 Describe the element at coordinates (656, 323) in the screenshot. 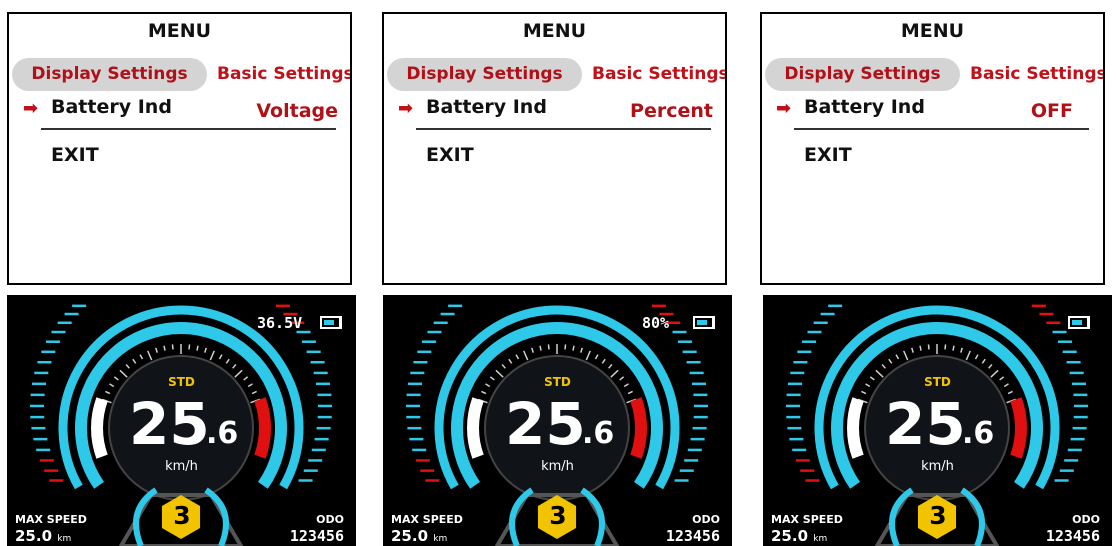

I see `battery-percent-text: 80%` at that location.